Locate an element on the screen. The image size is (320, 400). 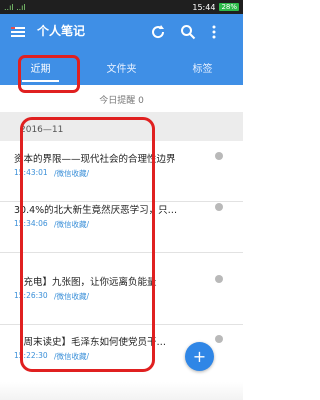
battery-indicator: 28% is located at coordinates (229, 7).